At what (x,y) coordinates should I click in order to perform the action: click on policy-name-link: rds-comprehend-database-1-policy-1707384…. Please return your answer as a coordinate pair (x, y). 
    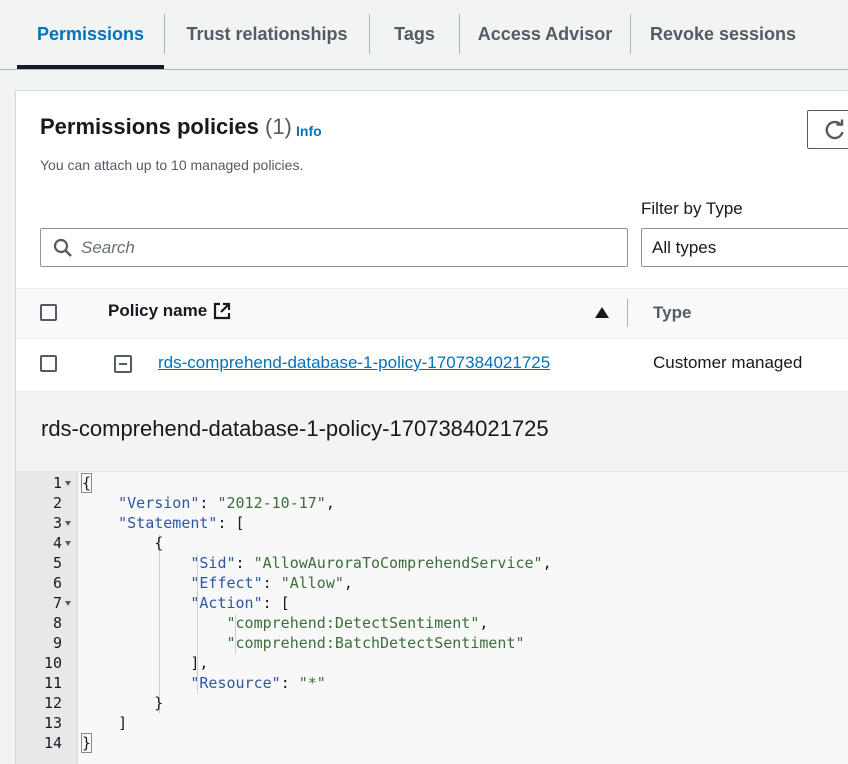
    Looking at the image, I should click on (354, 363).